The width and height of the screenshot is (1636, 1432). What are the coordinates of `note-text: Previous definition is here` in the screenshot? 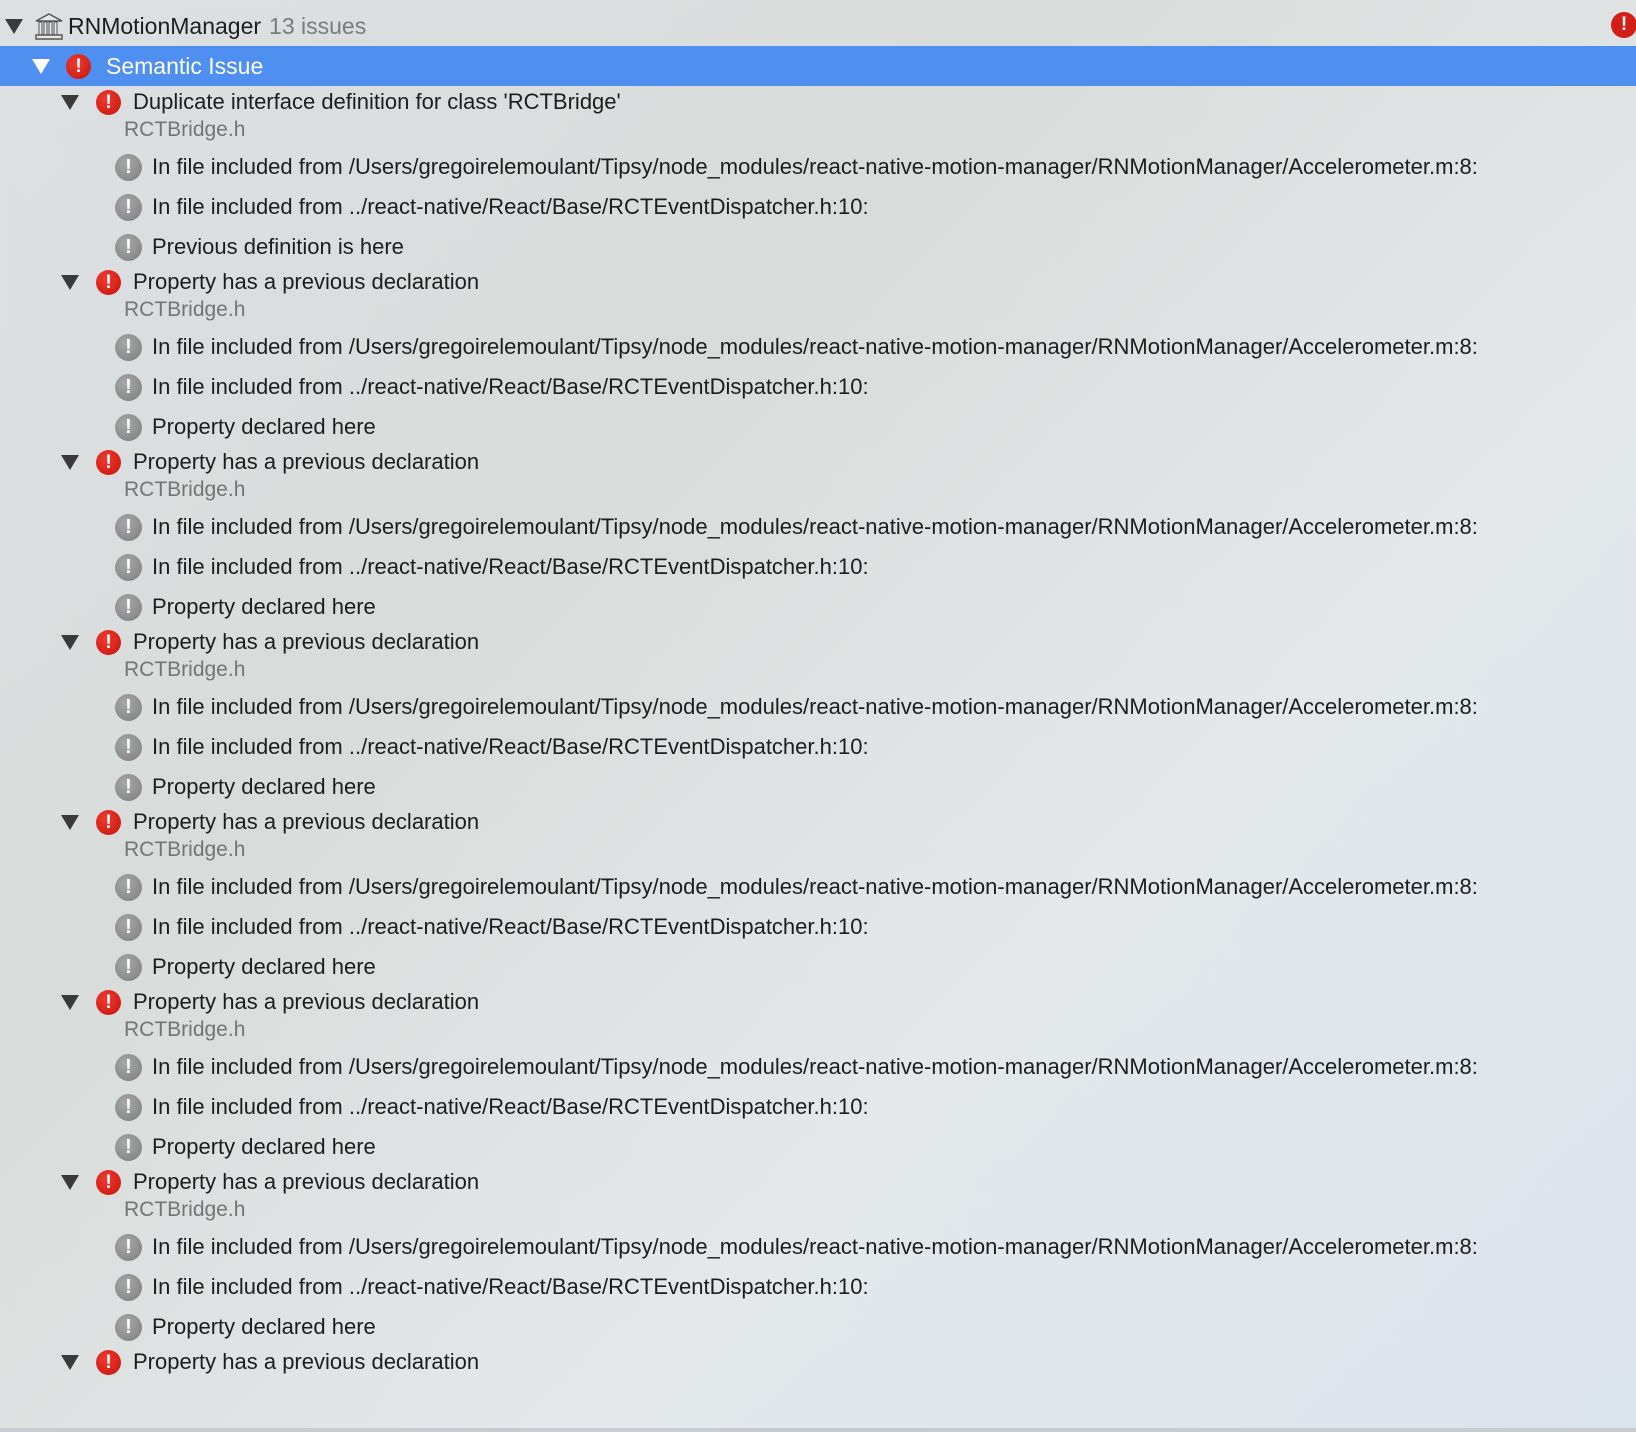 It's located at (278, 246).